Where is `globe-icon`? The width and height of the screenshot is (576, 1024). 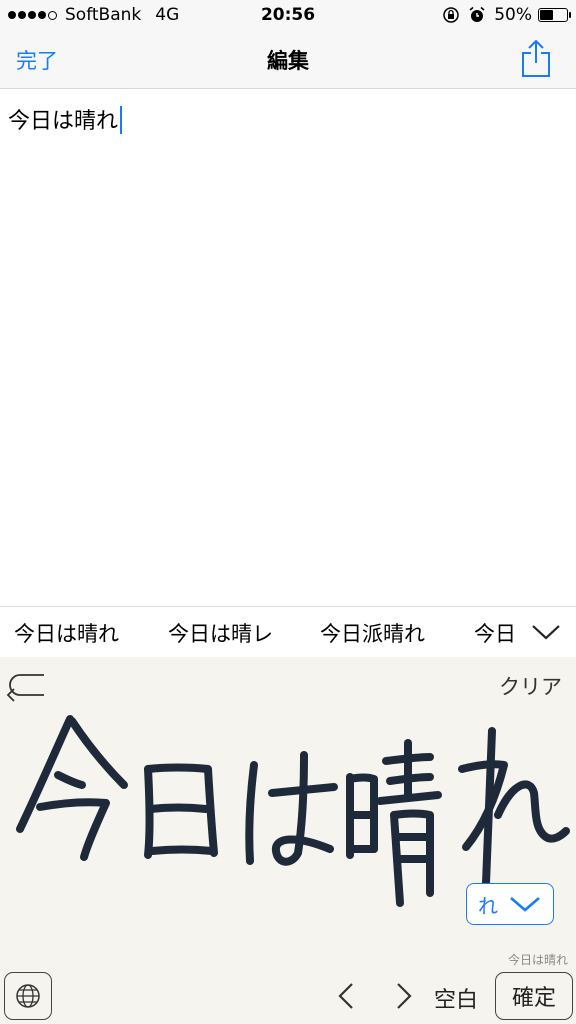 globe-icon is located at coordinates (28, 996).